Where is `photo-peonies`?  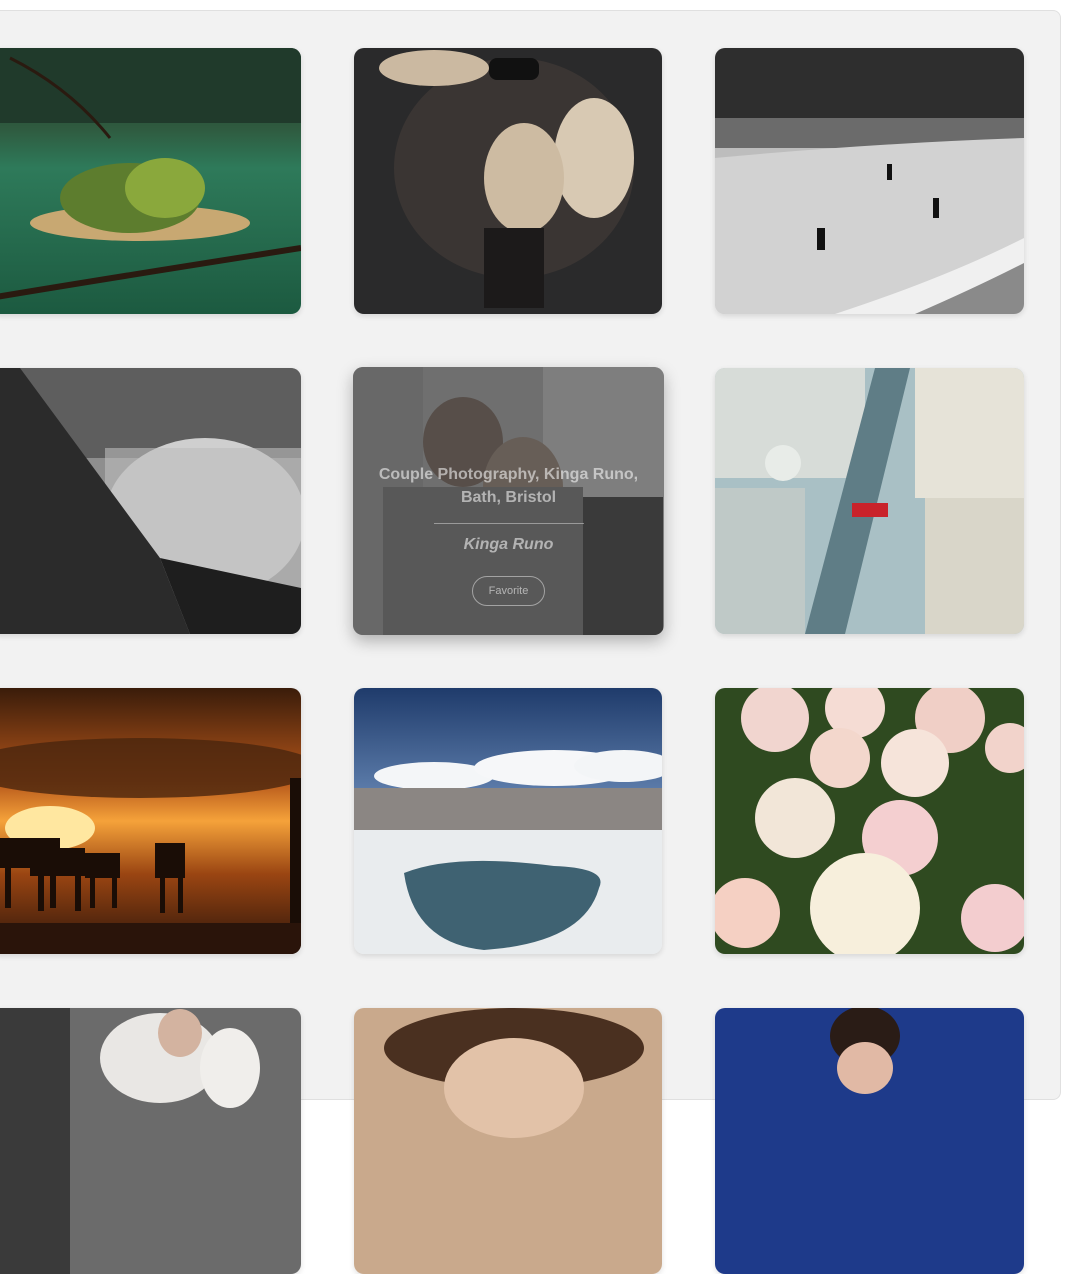
photo-peonies is located at coordinates (869, 821).